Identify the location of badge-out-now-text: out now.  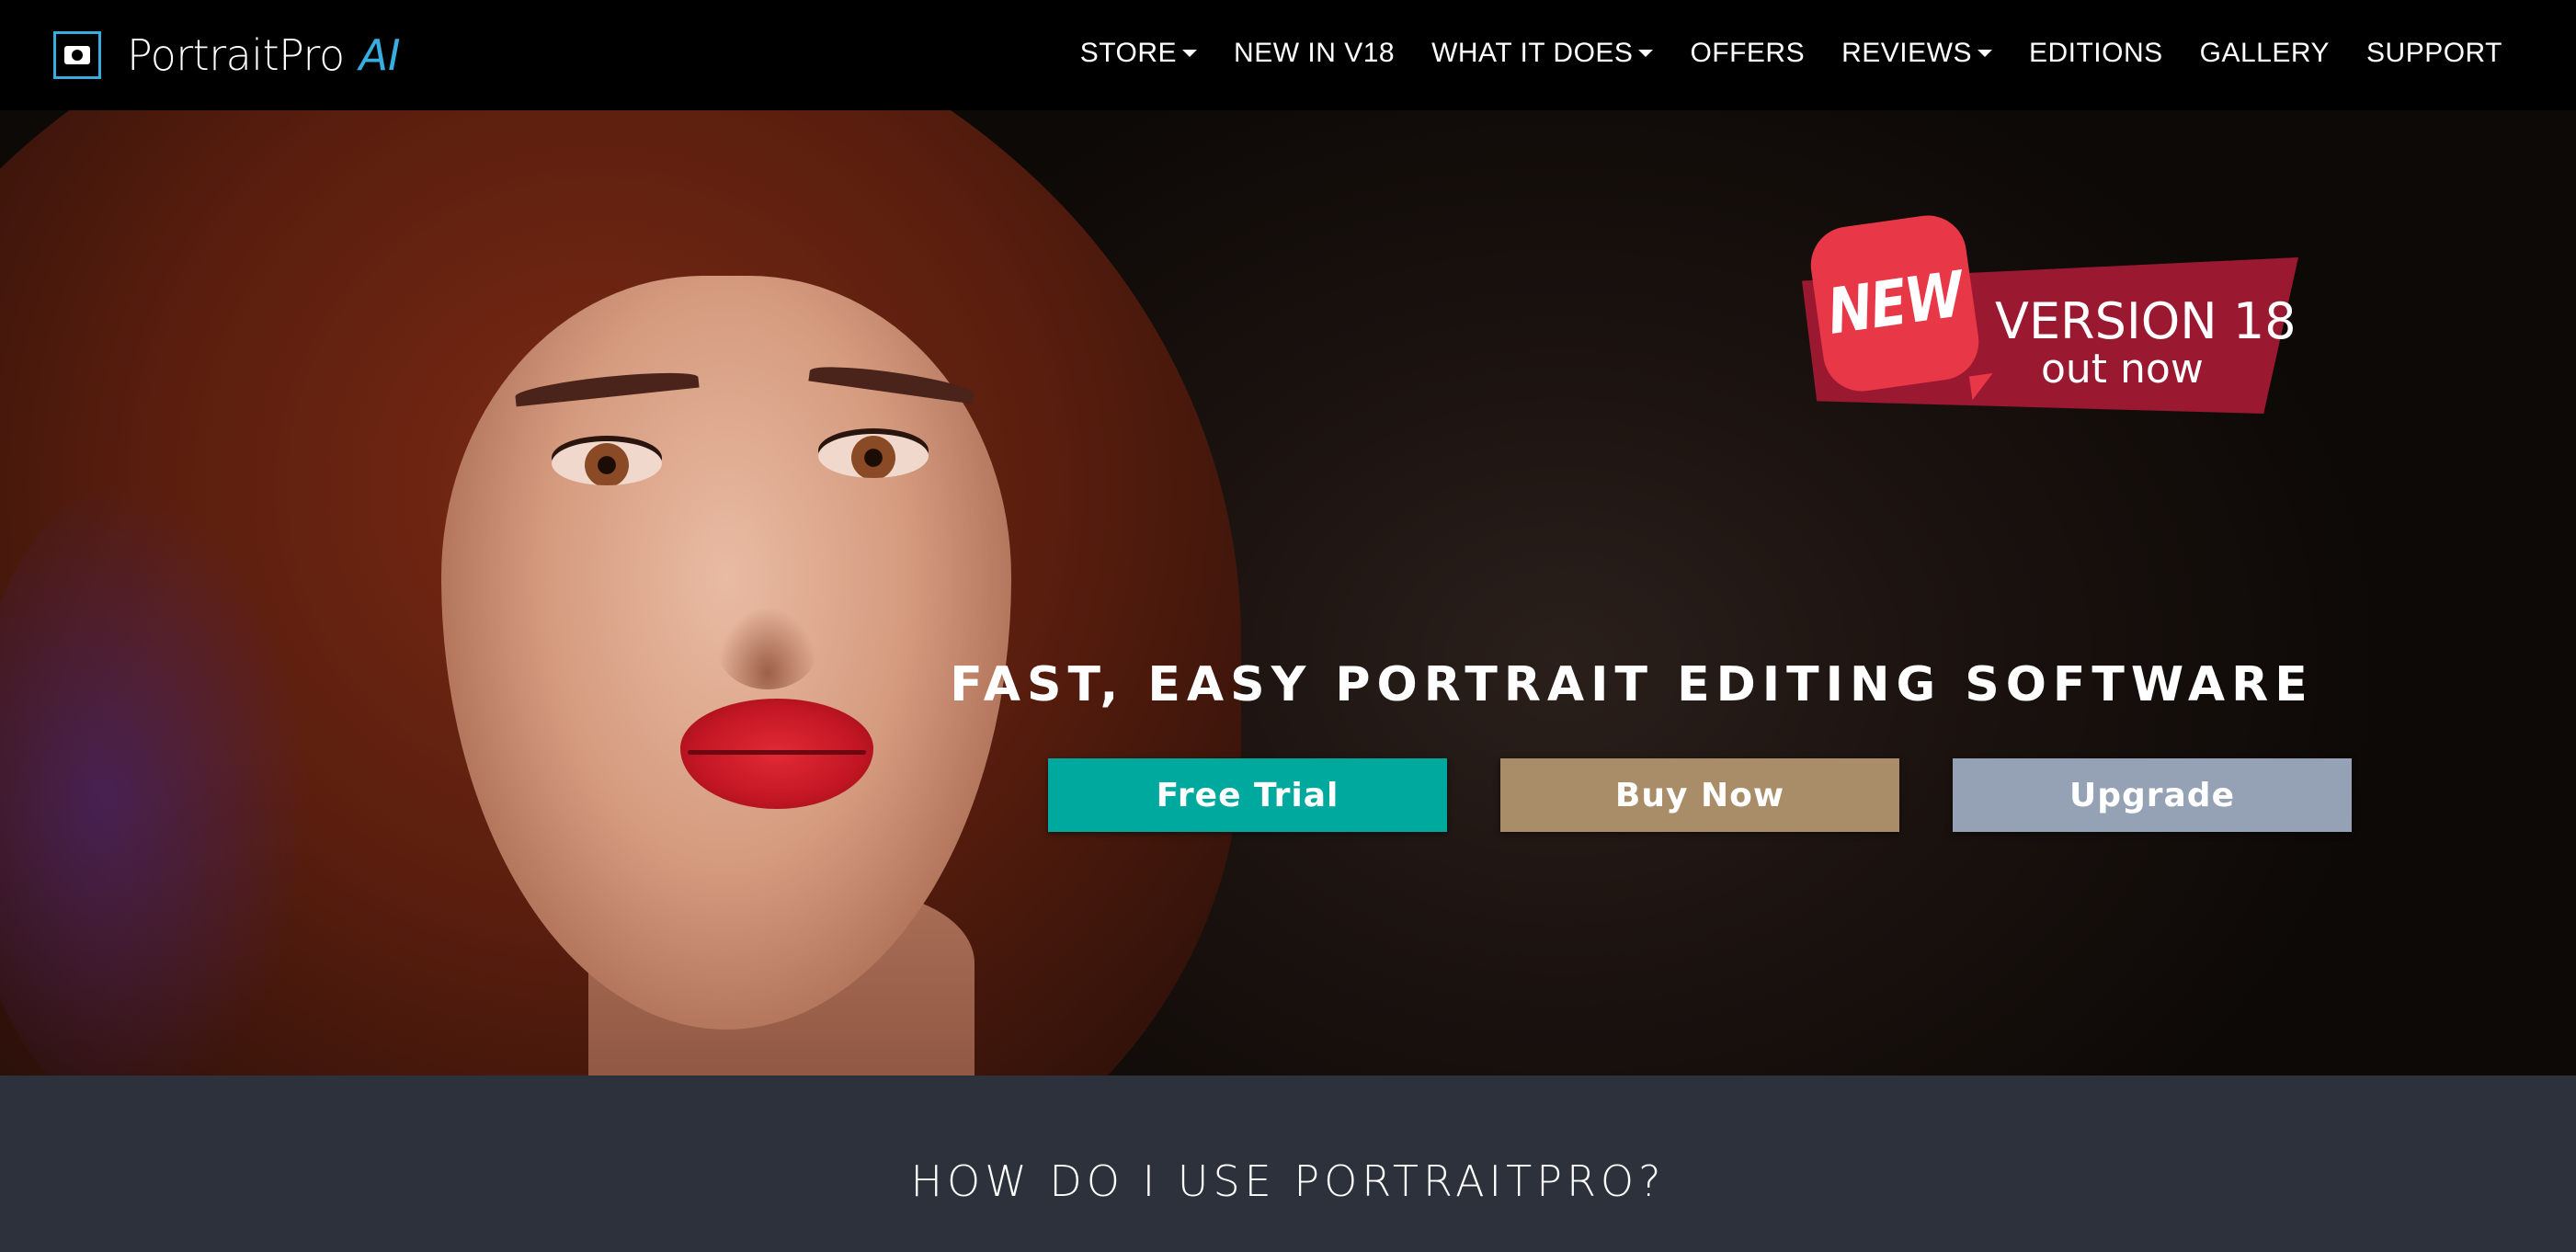
(2122, 370).